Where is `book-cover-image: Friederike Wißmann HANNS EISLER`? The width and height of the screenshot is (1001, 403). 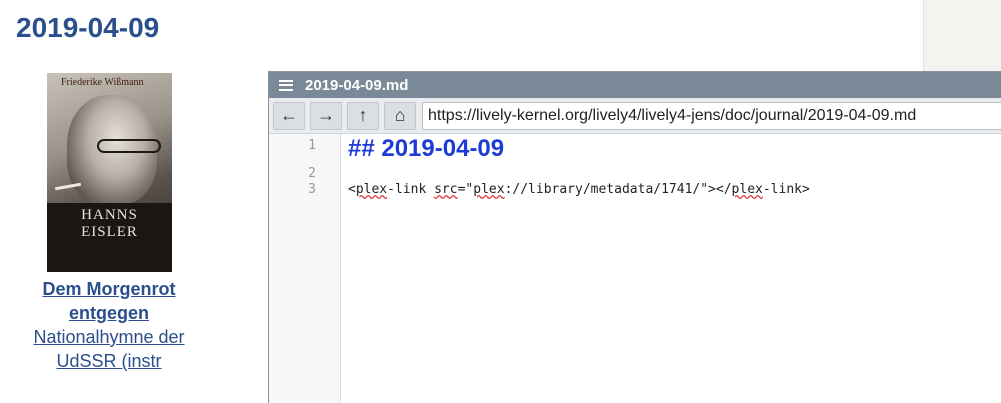
book-cover-image: Friederike Wißmann HANNS EISLER is located at coordinates (109, 172).